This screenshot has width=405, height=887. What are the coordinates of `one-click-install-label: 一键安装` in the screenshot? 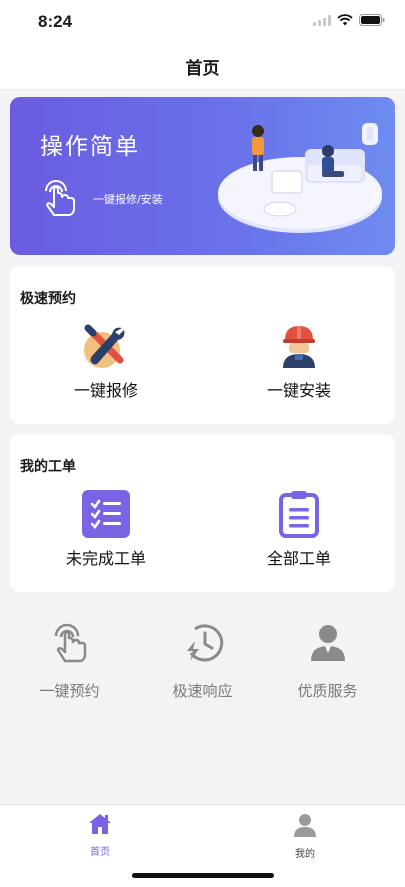 It's located at (298, 390).